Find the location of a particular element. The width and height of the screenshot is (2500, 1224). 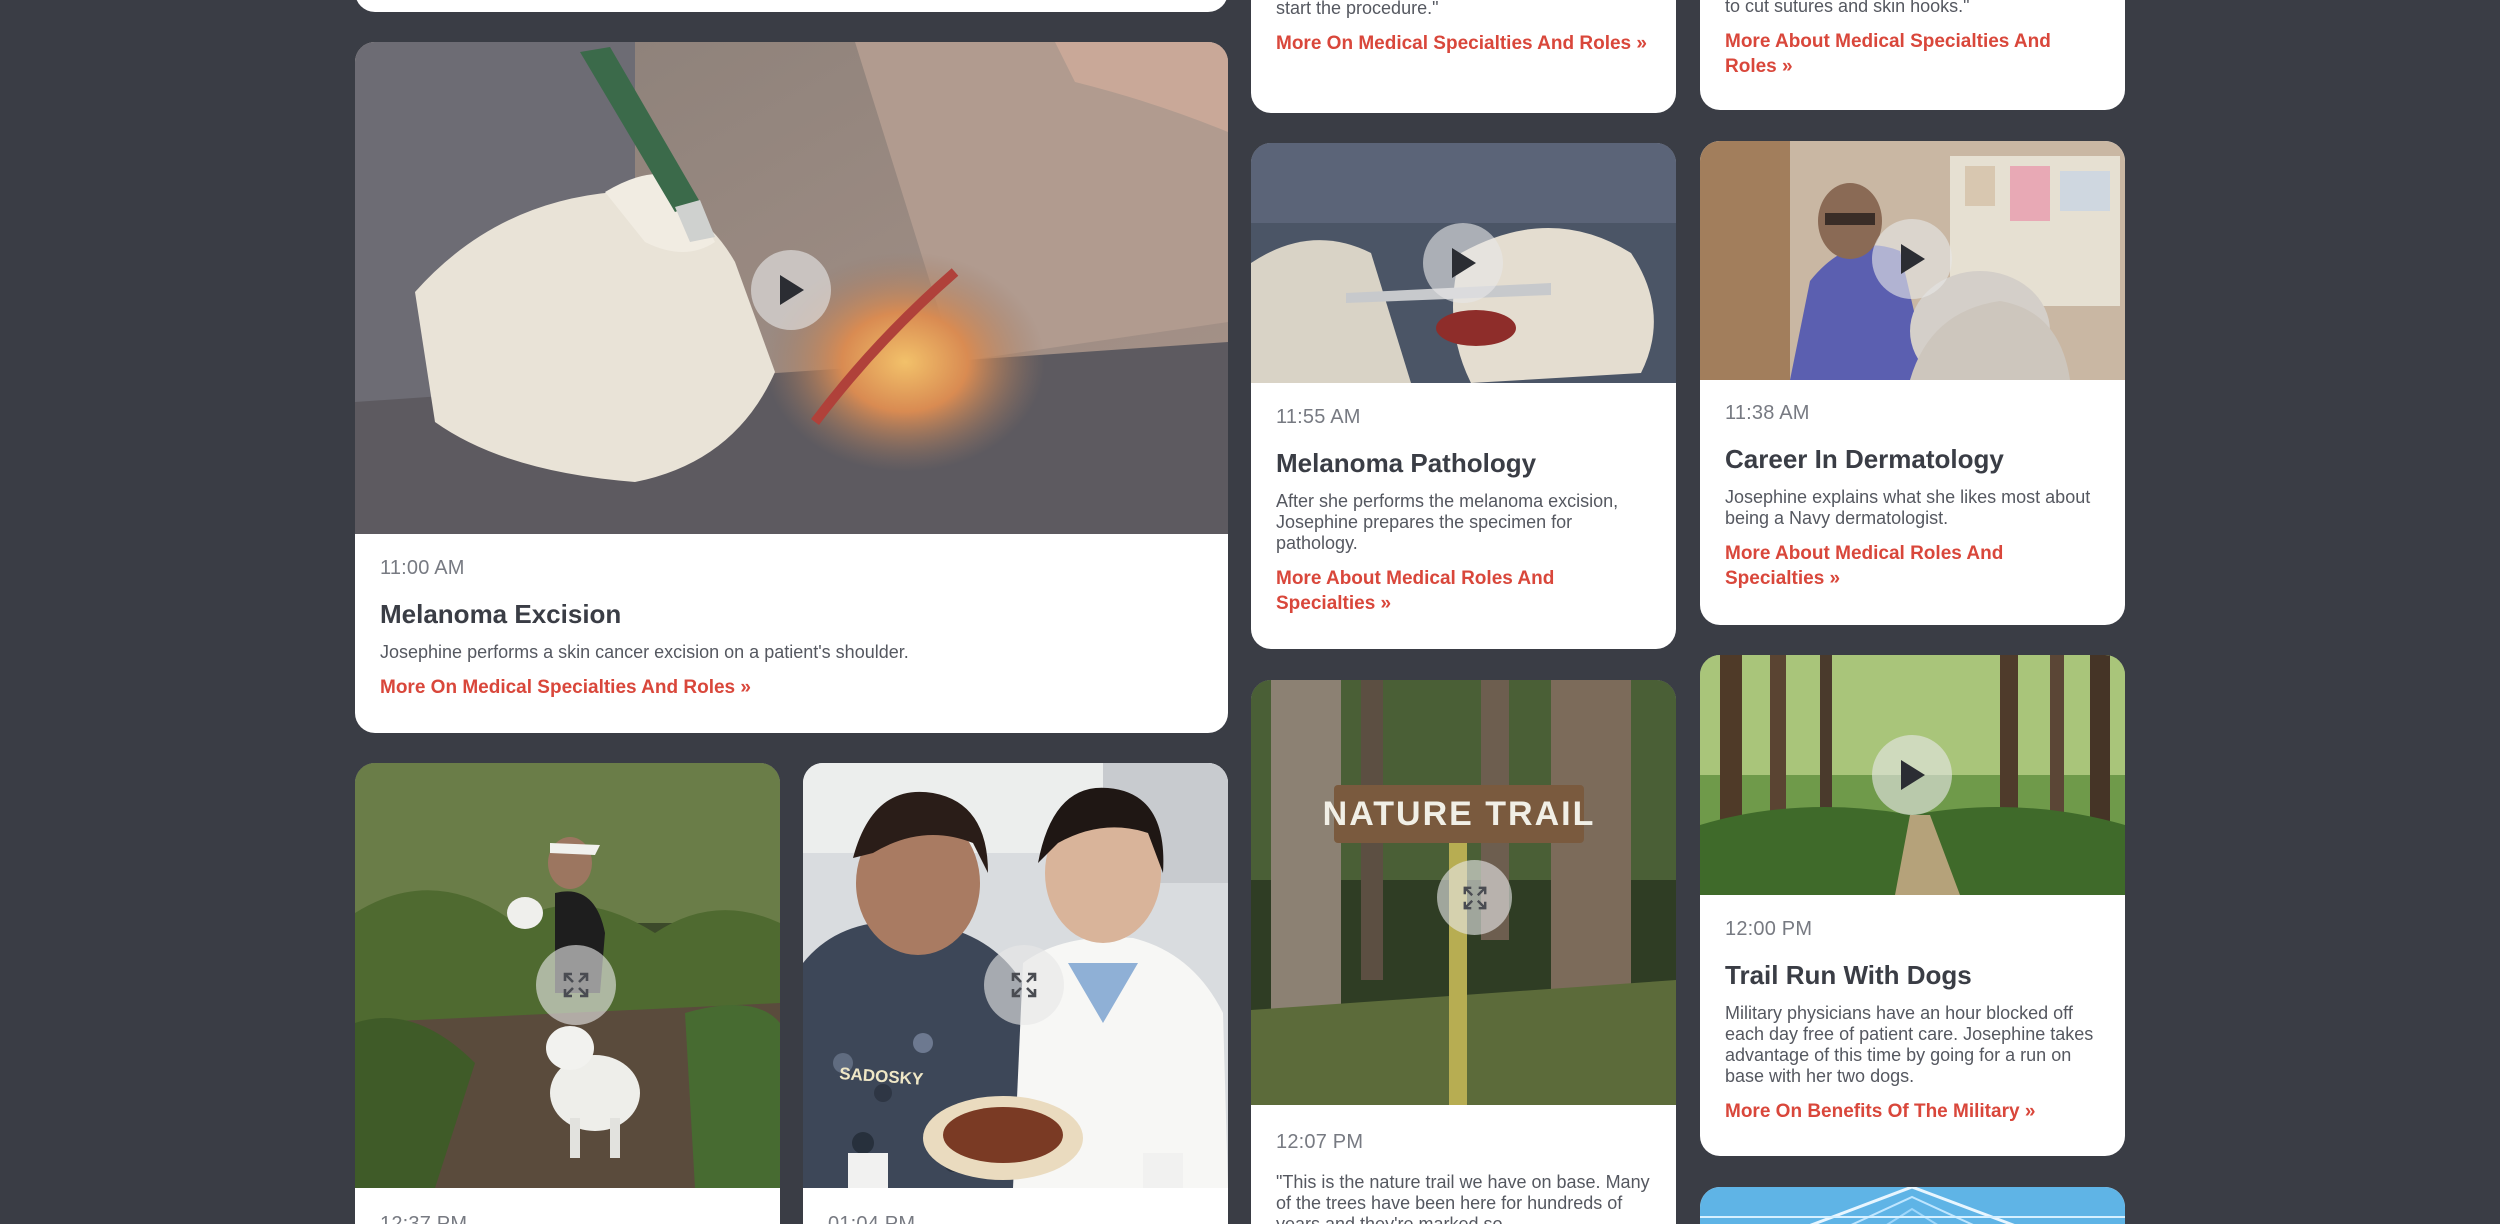

card-description: start the procedure." is located at coordinates (1357, 9).